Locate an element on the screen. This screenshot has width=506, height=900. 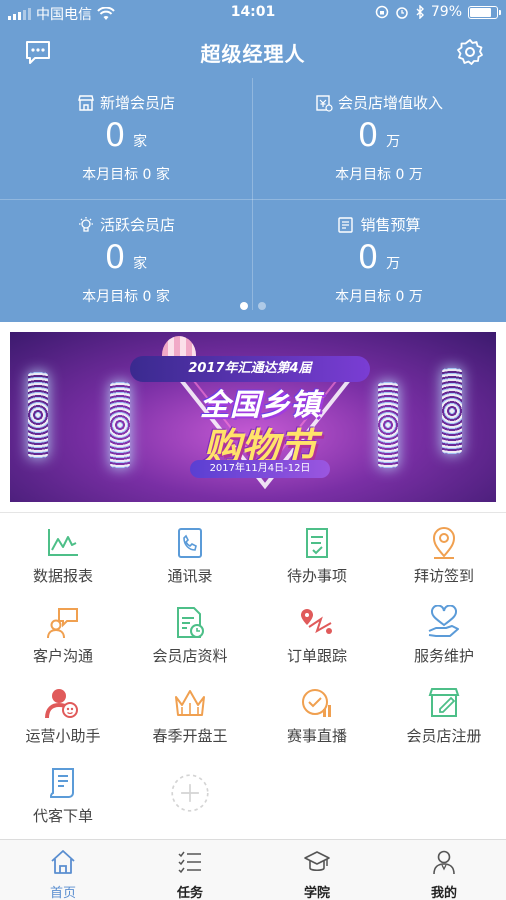
grid-item-label: 会员店资料 is located at coordinates (190, 656).